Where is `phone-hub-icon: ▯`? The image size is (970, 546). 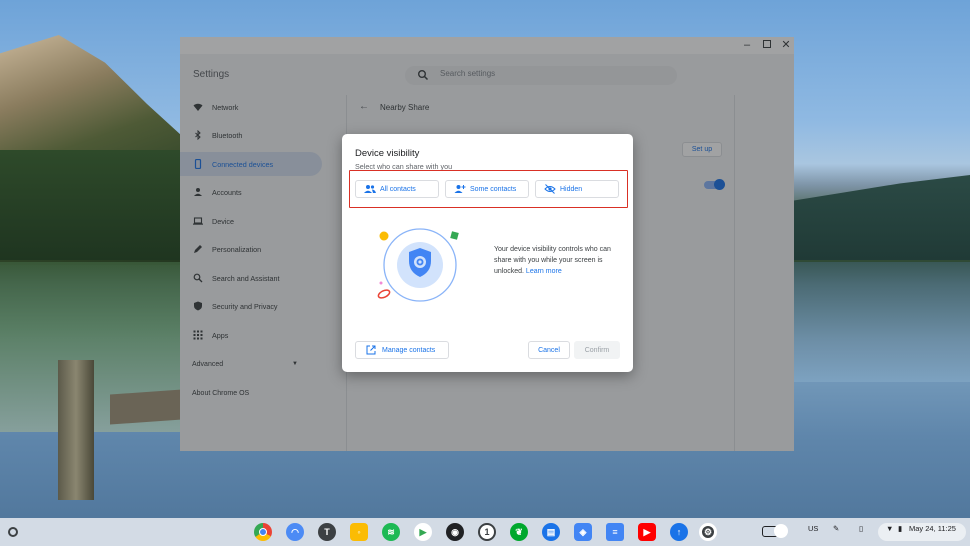 phone-hub-icon: ▯ is located at coordinates (861, 528).